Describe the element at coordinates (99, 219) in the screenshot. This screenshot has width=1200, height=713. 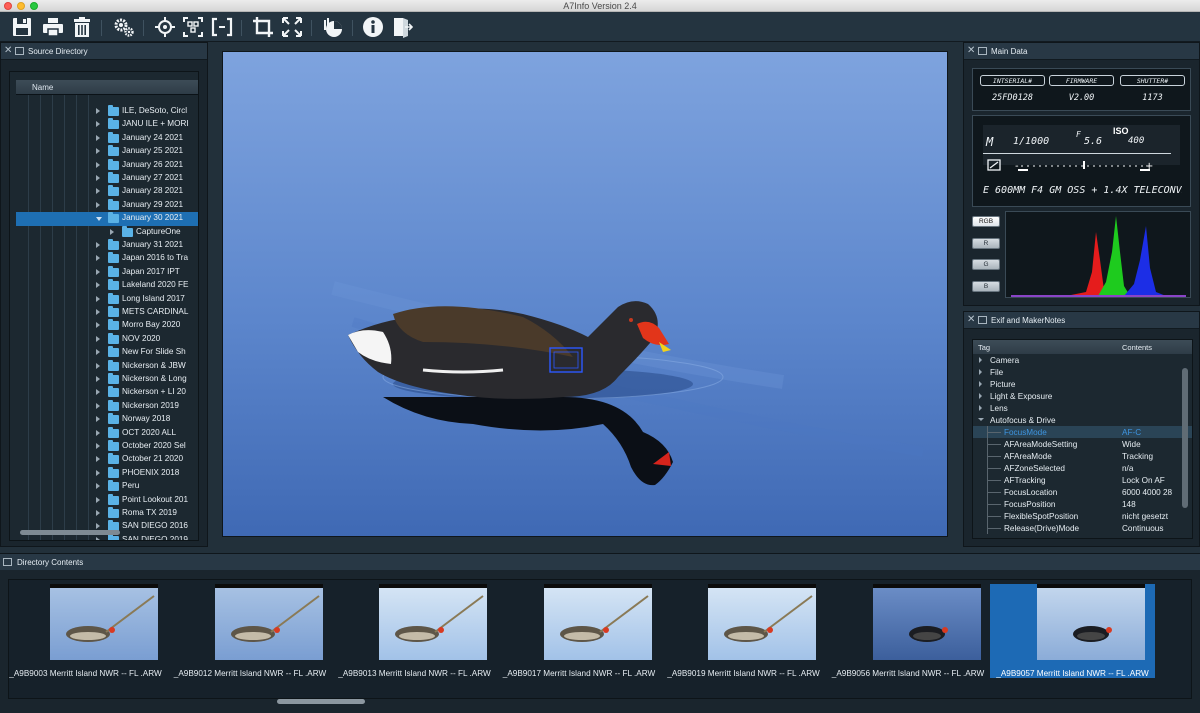
I see `expanded-arrow-icon` at that location.